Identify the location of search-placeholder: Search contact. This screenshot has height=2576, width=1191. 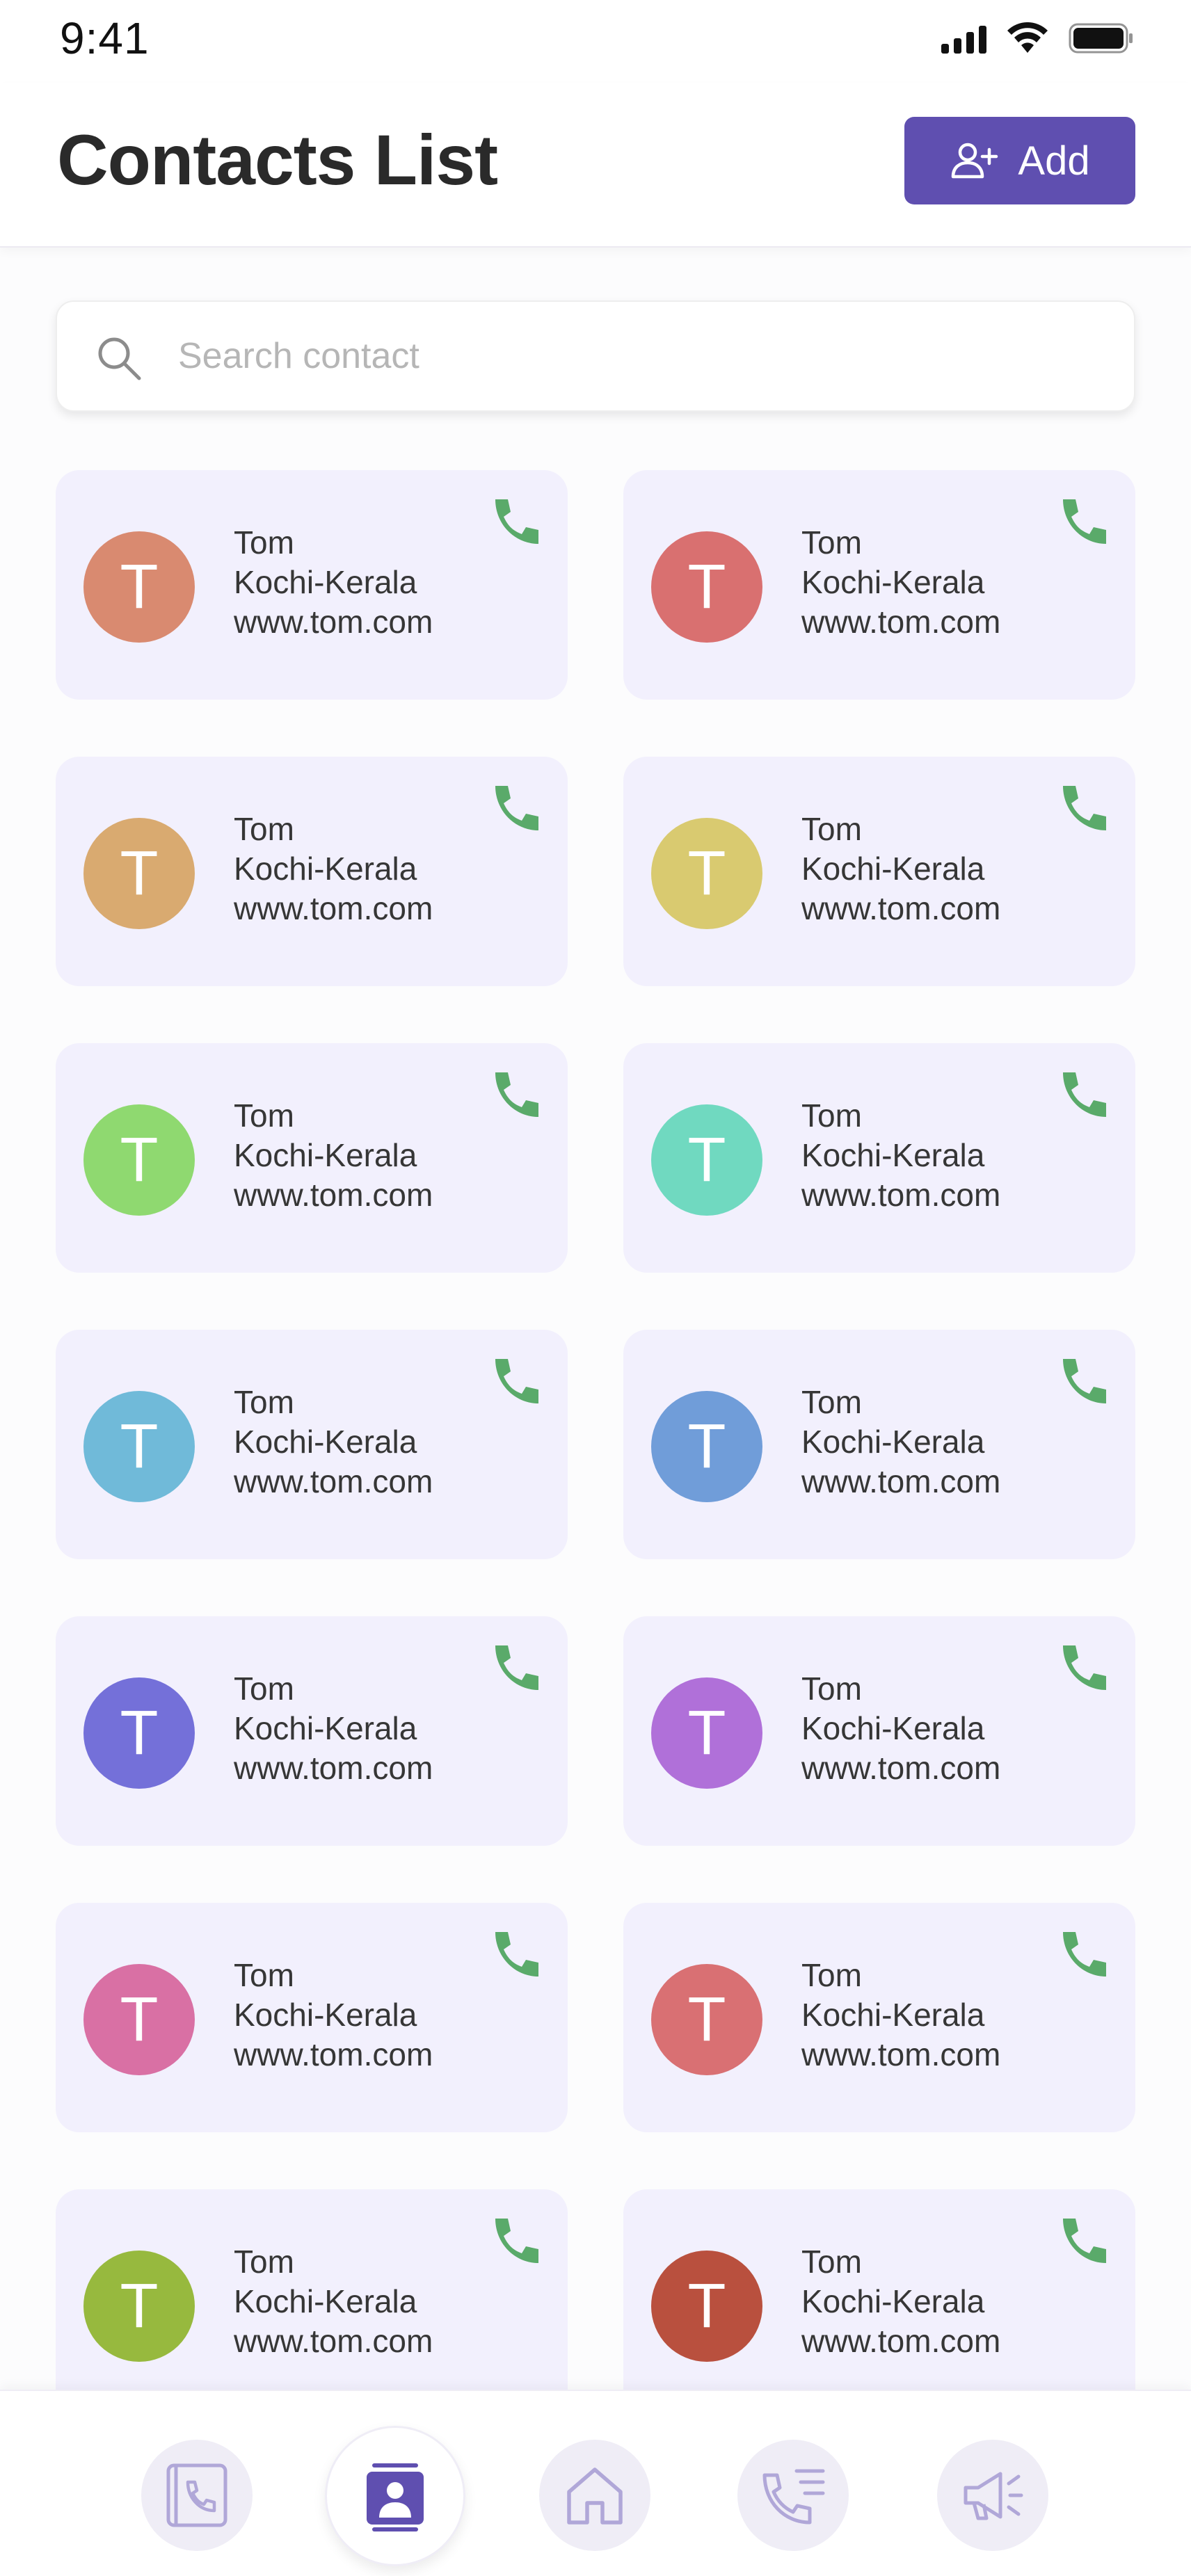
(298, 356).